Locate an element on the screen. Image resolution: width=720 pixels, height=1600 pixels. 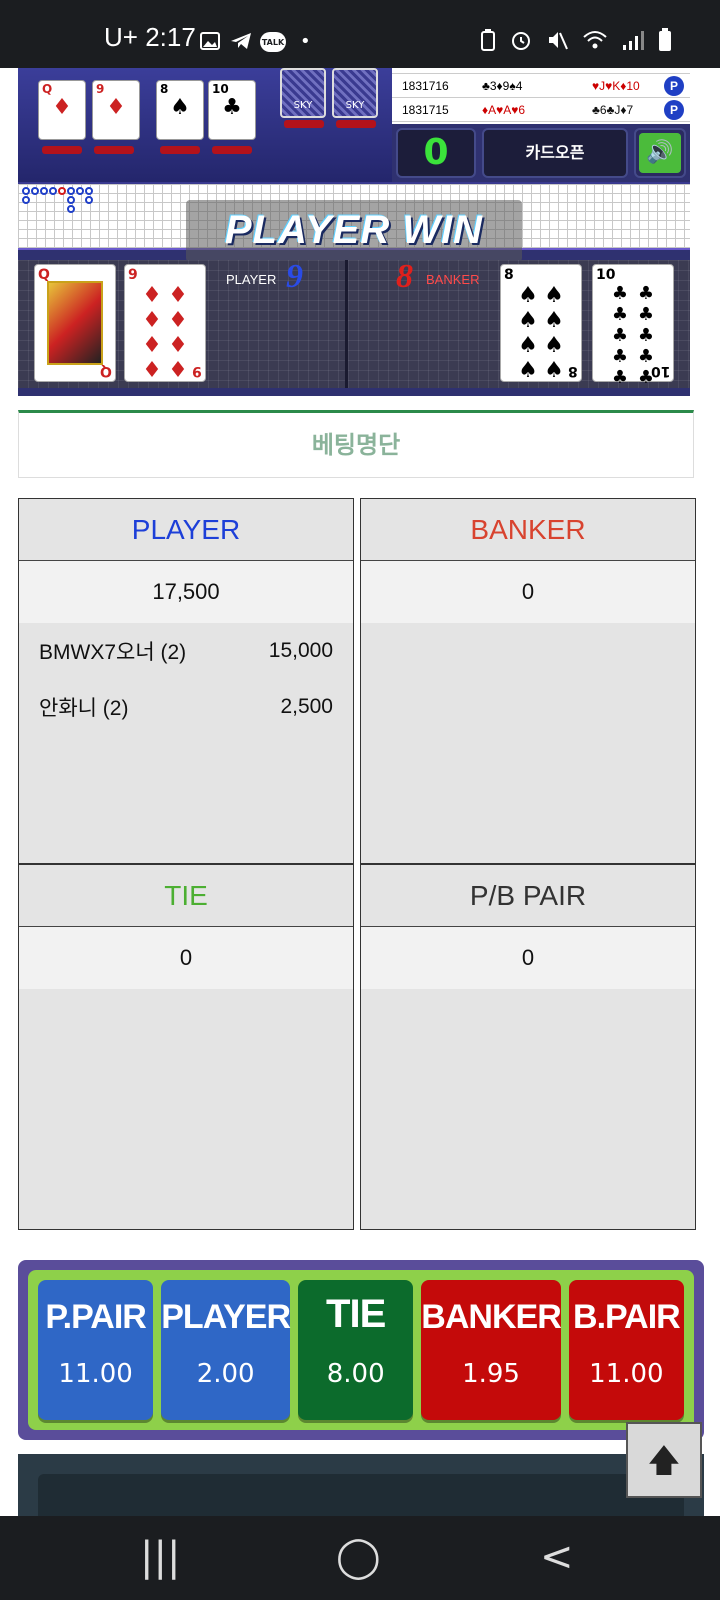
sound-toggle-button: 🔊 is located at coordinates (660, 153).